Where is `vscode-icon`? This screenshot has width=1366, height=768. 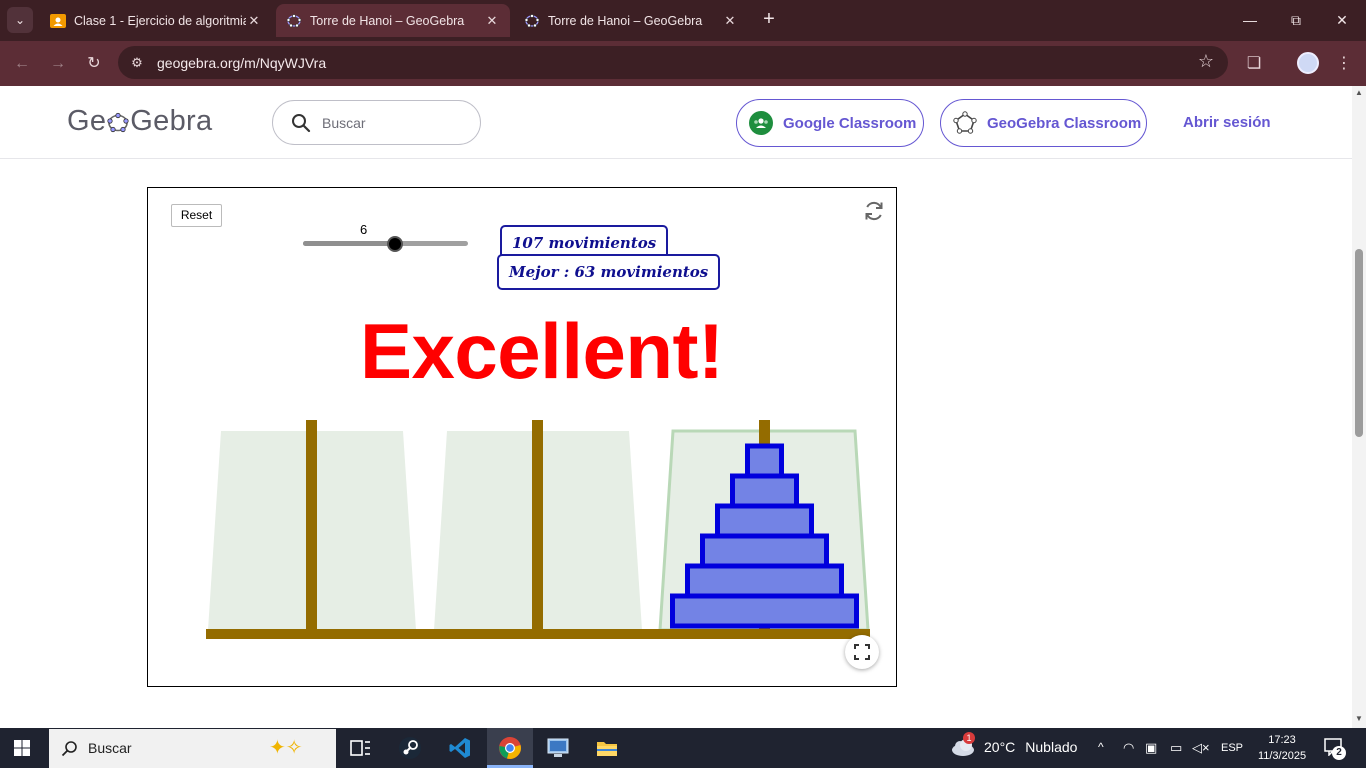 vscode-icon is located at coordinates (459, 748).